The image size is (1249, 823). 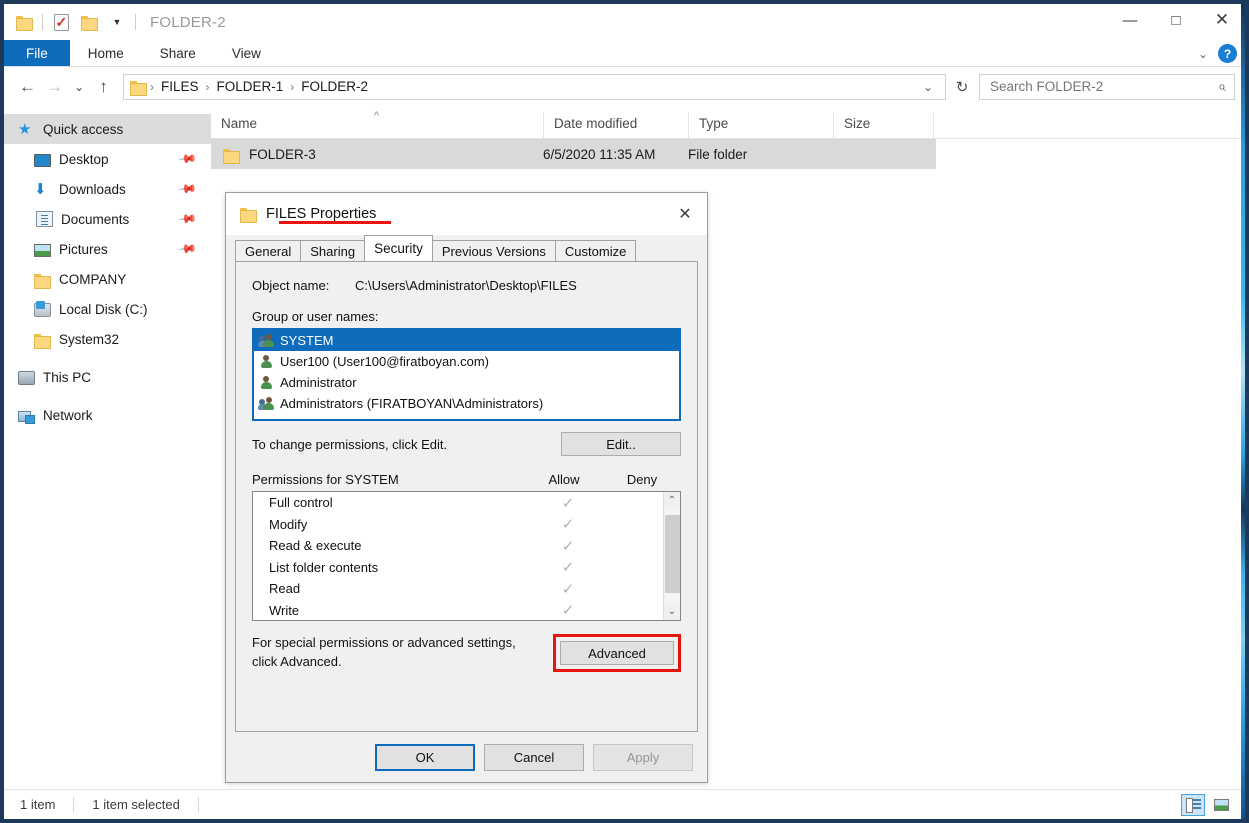 I want to click on scroll-up-icon: ⌃, so click(x=672, y=500).